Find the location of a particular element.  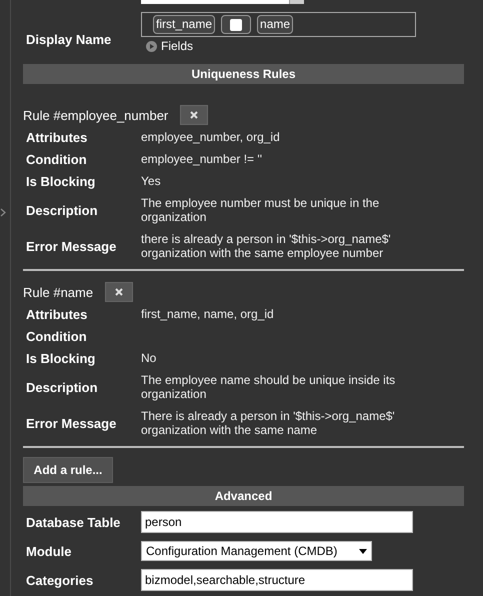

select-field: Configuration Management (CMDB) is located at coordinates (256, 551).